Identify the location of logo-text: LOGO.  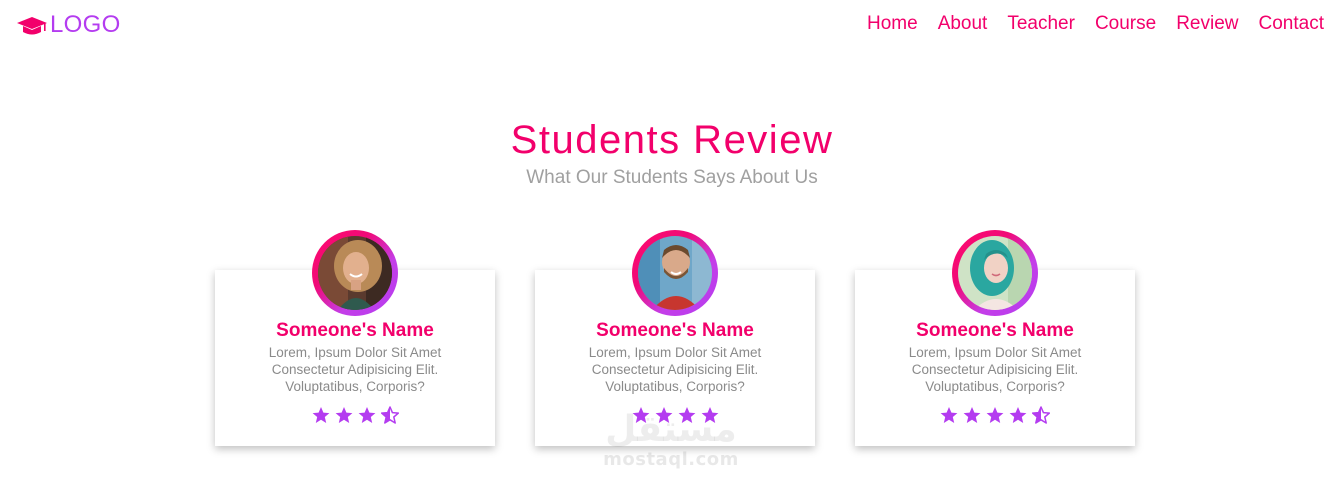
(85, 24).